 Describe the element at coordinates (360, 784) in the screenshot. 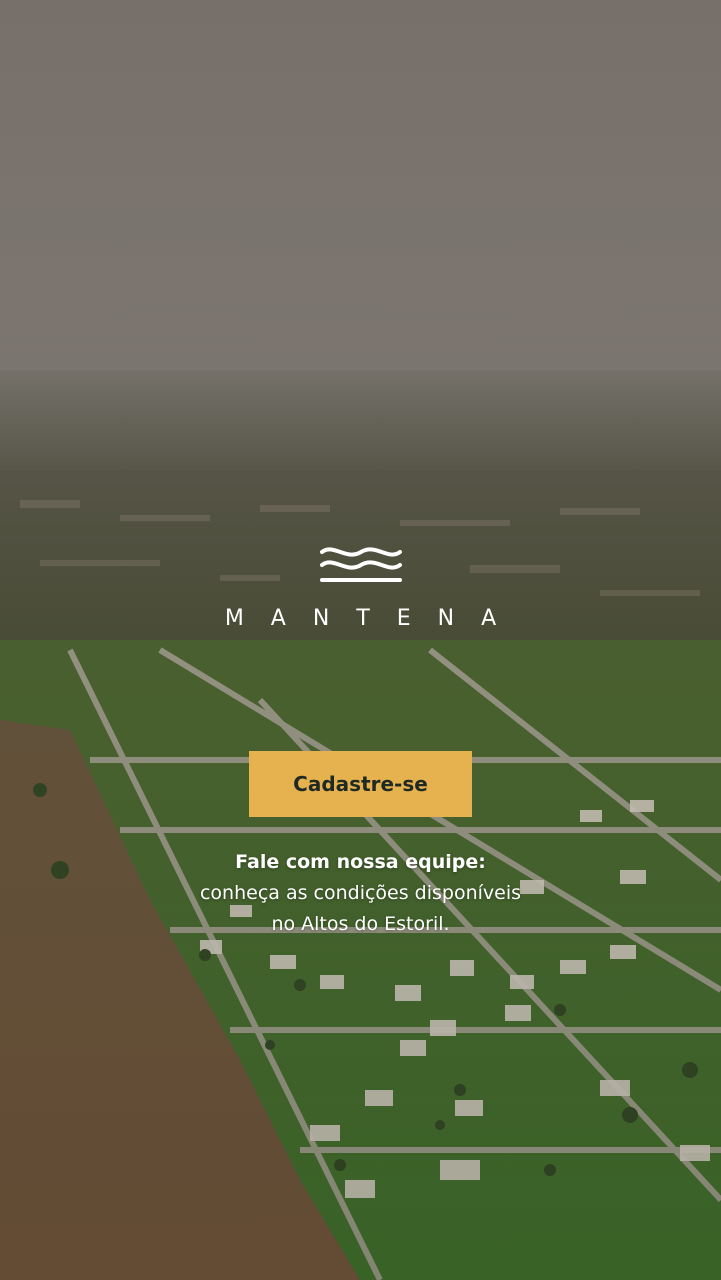

I see `register-button: Cadastre-se` at that location.